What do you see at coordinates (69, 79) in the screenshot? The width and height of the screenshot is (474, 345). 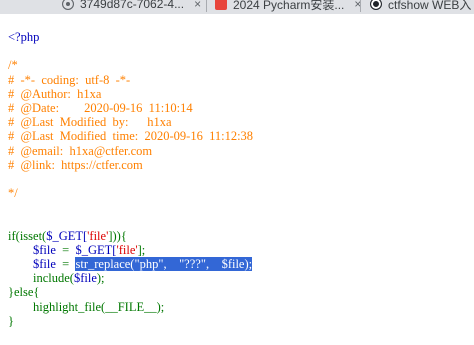 I see `comment-line: # -*- coding: utf-8 -*-` at bounding box center [69, 79].